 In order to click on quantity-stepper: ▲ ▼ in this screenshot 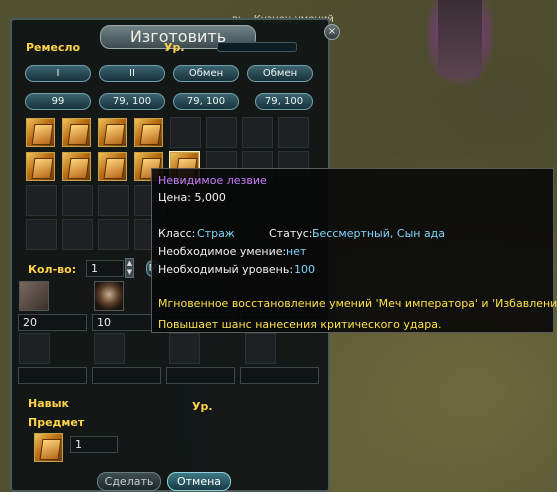, I will do `click(129, 268)`.